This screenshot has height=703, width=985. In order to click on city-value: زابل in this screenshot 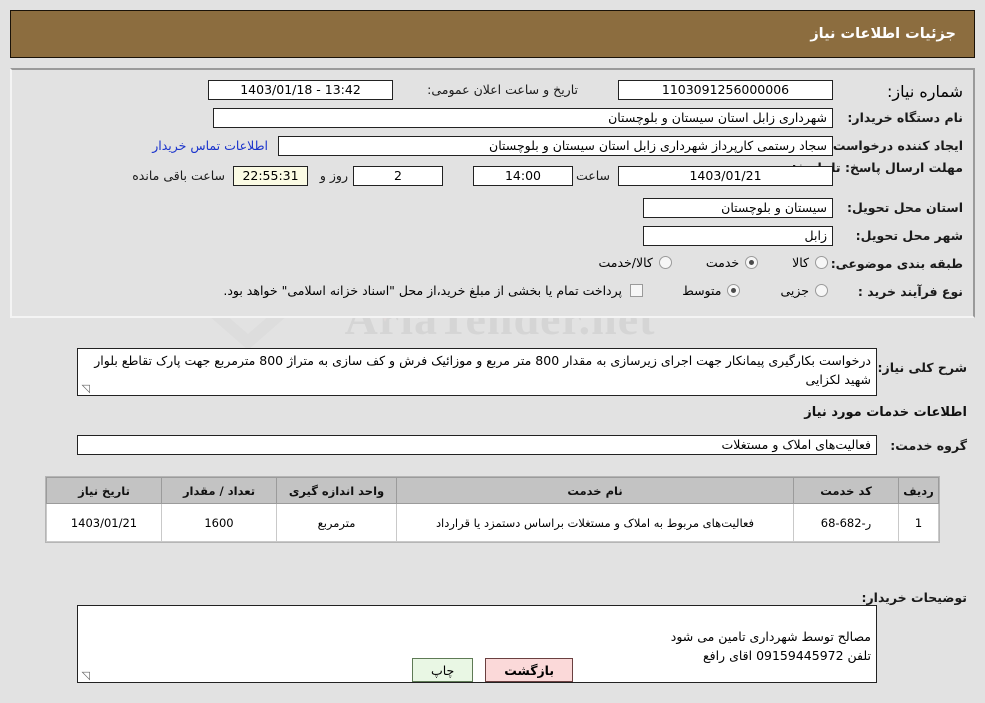, I will do `click(738, 236)`.